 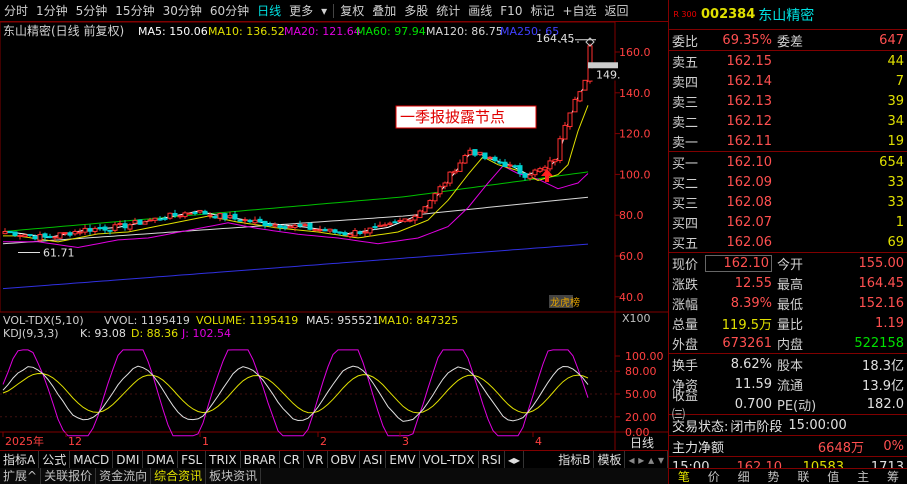 What do you see at coordinates (774, 476) in the screenshot?
I see `quote-nav-3: 势` at bounding box center [774, 476].